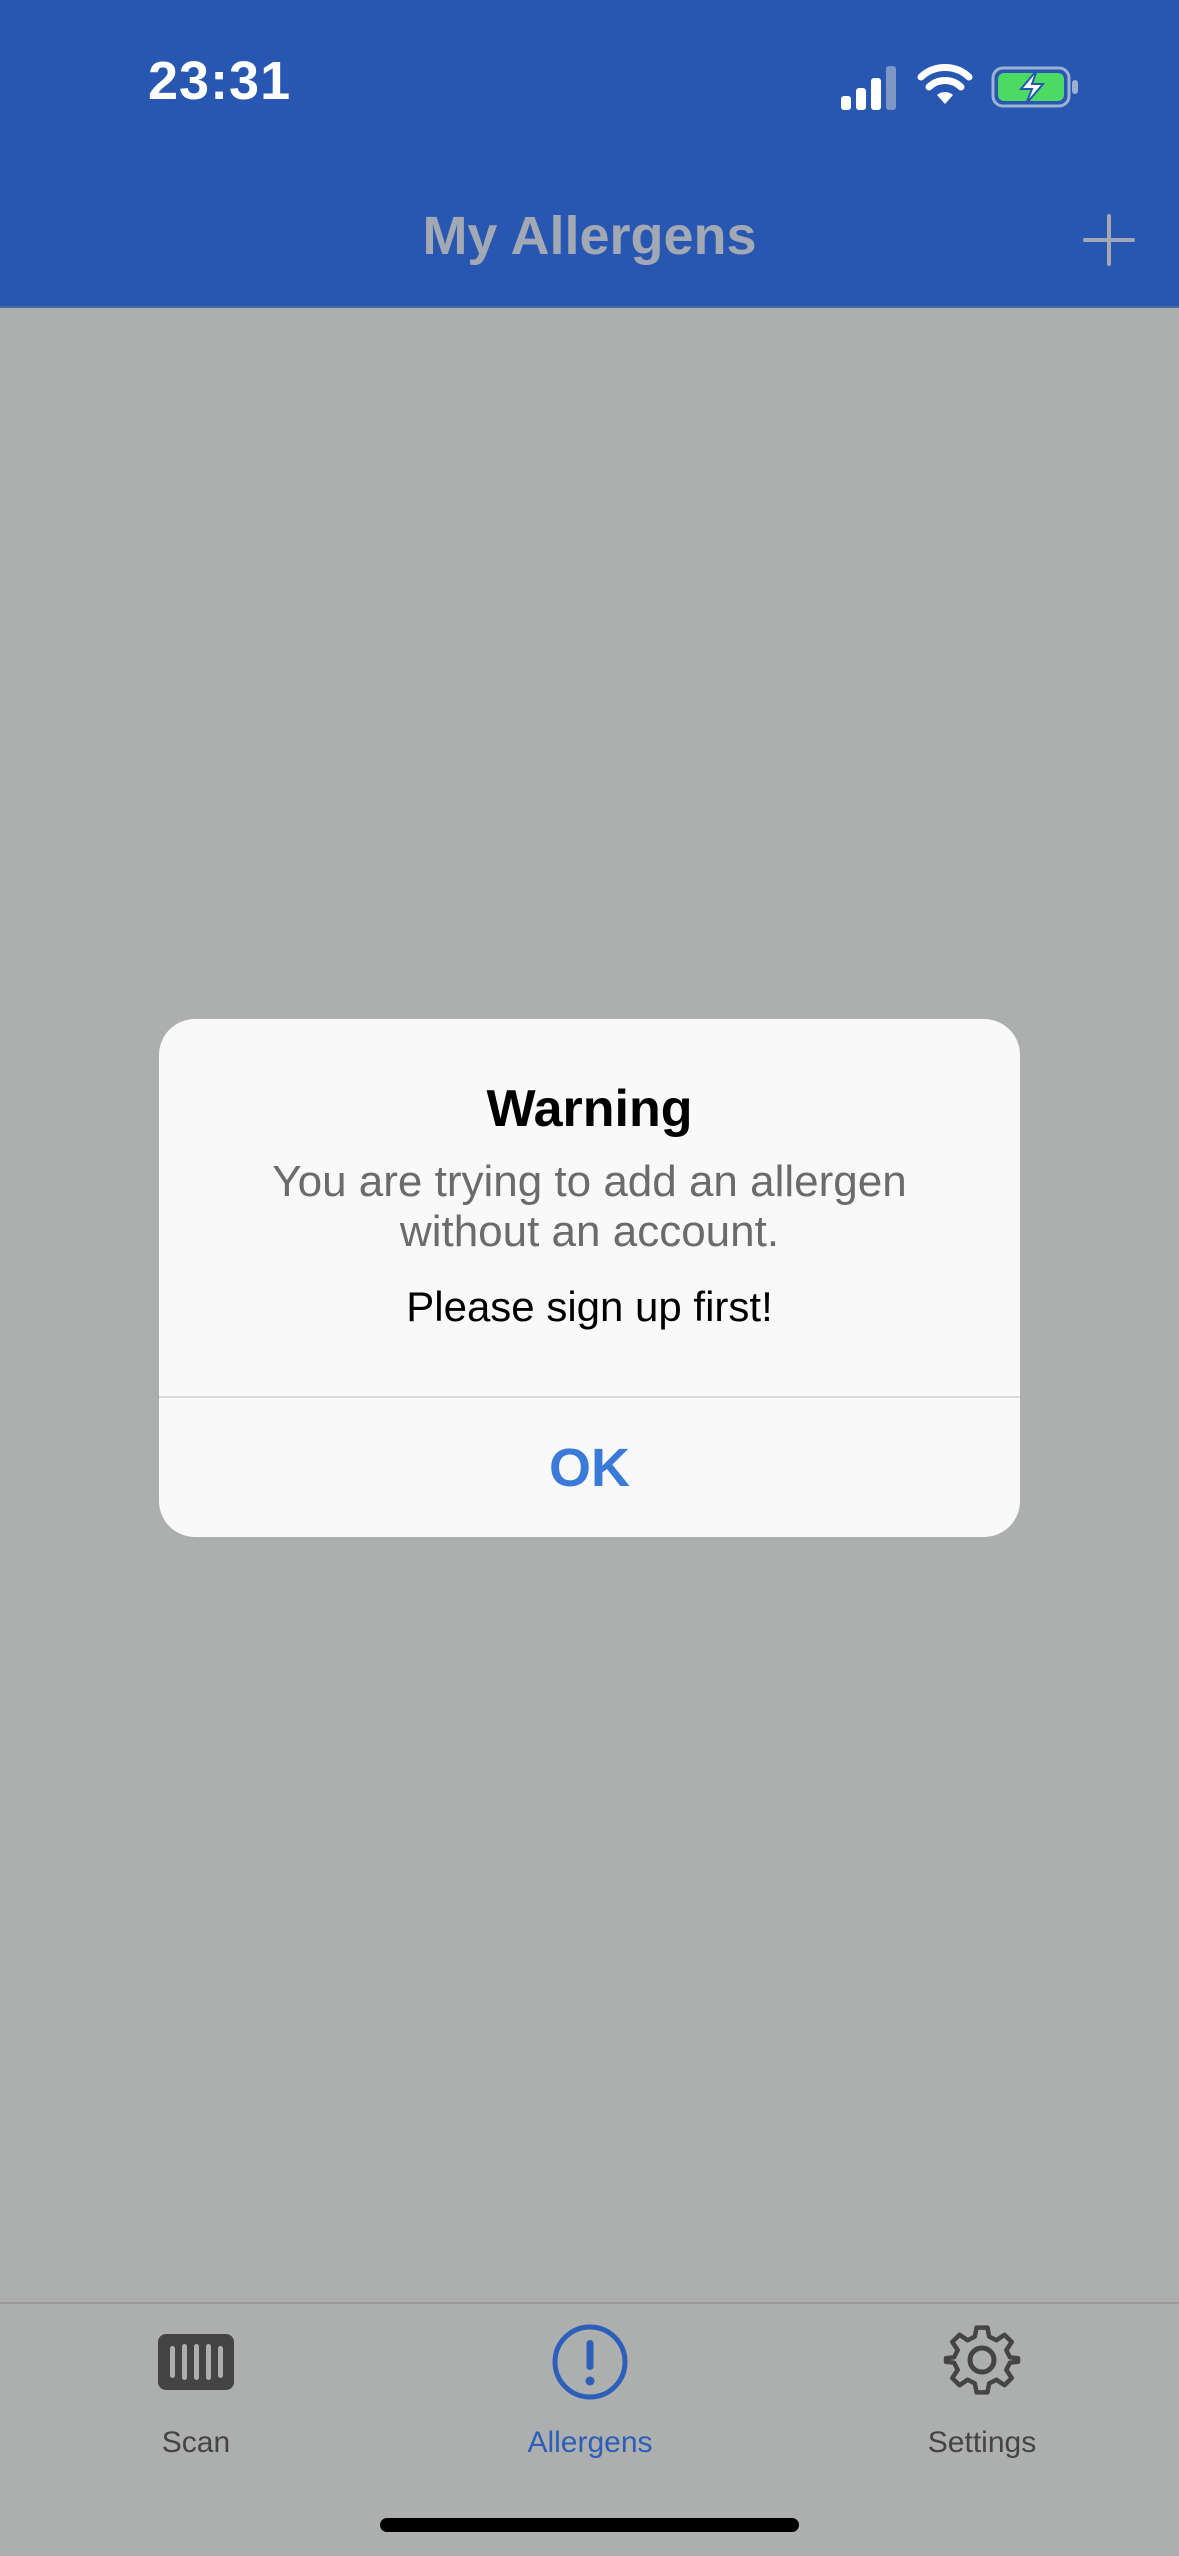 This screenshot has height=2556, width=1179. Describe the element at coordinates (196, 2362) in the screenshot. I see `barcode-icon` at that location.